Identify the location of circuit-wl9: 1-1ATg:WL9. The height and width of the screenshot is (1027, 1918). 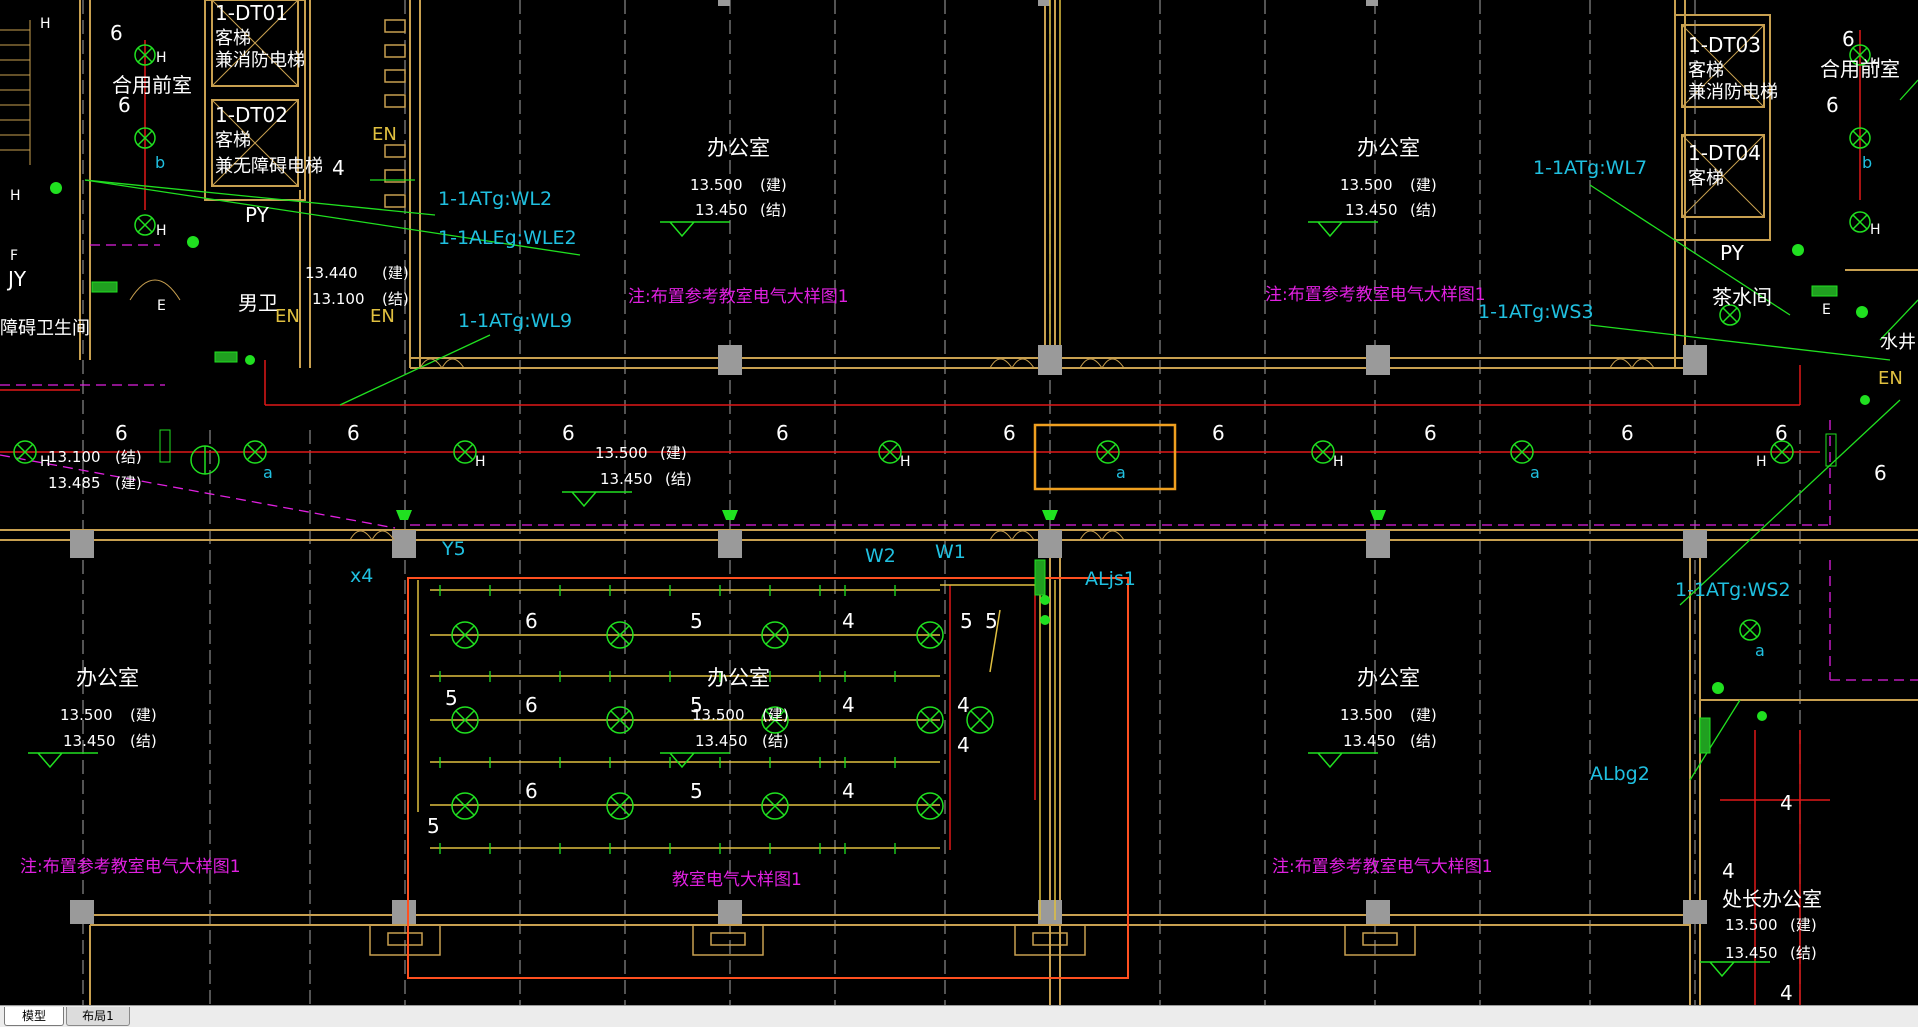
(515, 321).